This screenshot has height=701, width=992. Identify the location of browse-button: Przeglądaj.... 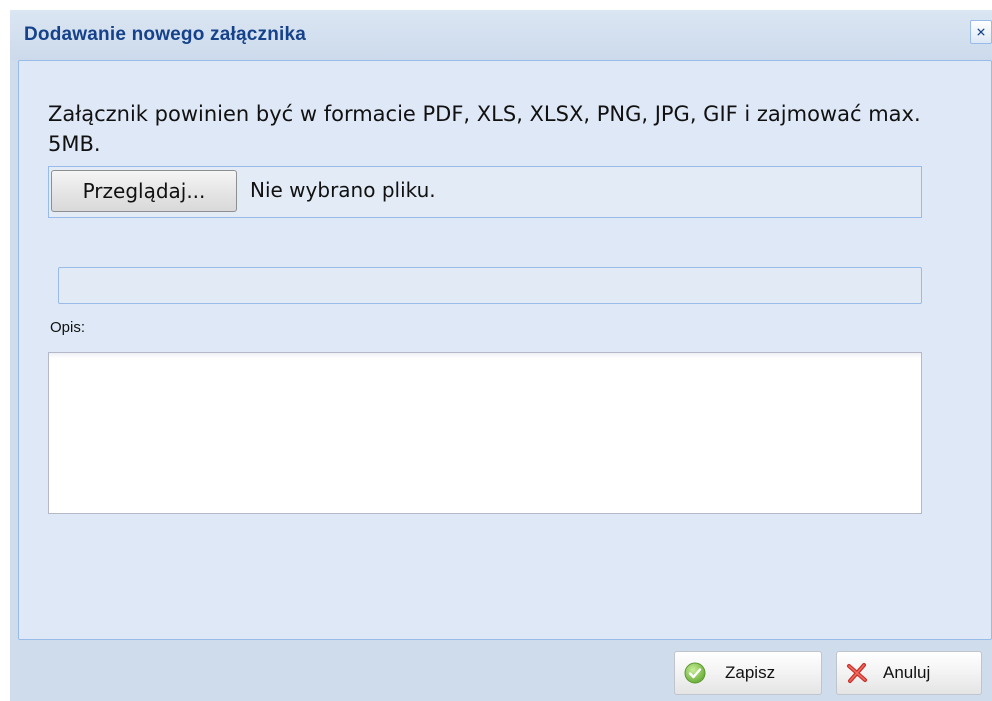
(144, 191).